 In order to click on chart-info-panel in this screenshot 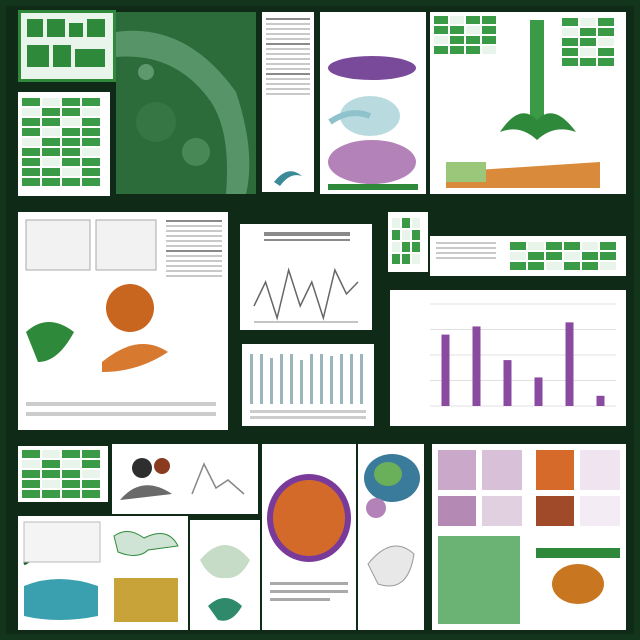, I will do `click(528, 256)`.